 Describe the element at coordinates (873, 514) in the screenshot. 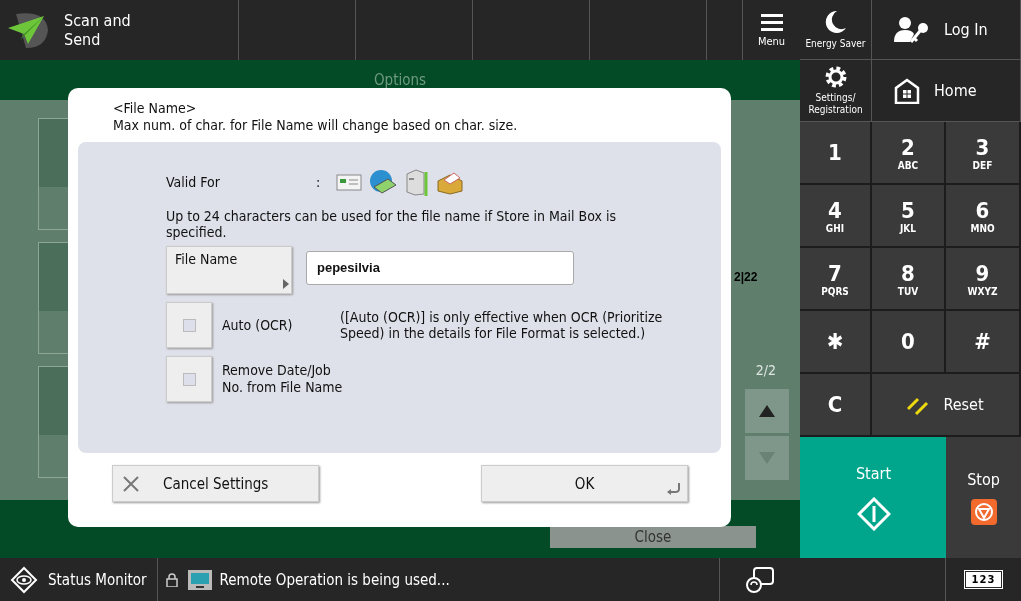

I see `start-diamond-icon` at that location.